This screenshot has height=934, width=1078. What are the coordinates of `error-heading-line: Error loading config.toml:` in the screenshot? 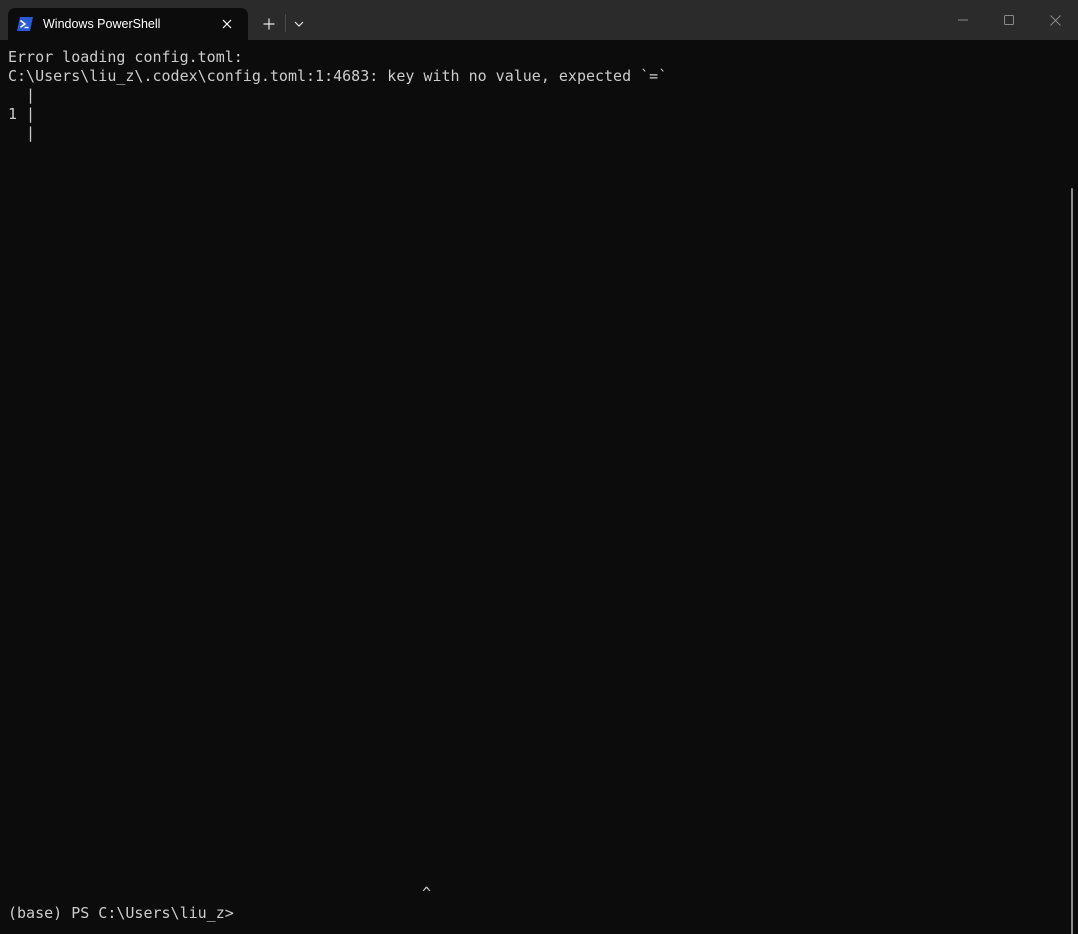 It's located at (125, 57).